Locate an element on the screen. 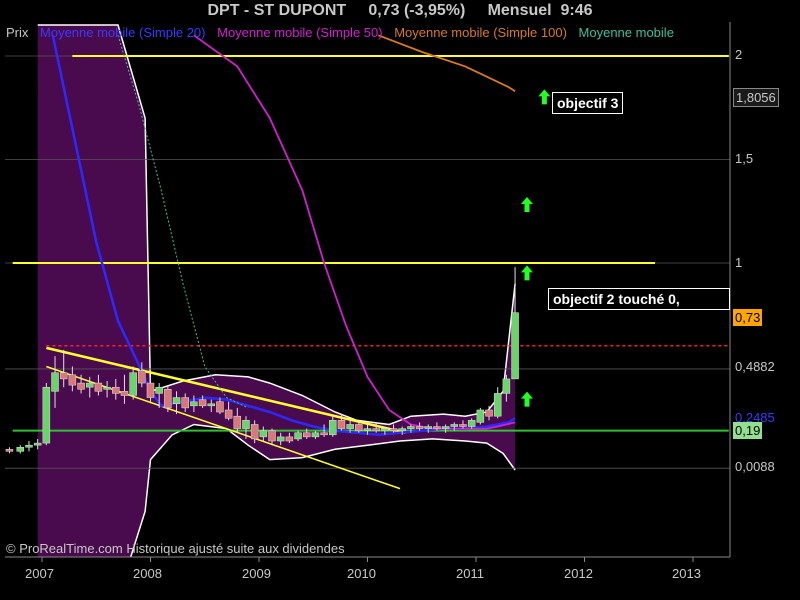 This screenshot has width=800, height=600. legend-sma-20: Moyenne mobile (Simple 20) is located at coordinates (122, 32).